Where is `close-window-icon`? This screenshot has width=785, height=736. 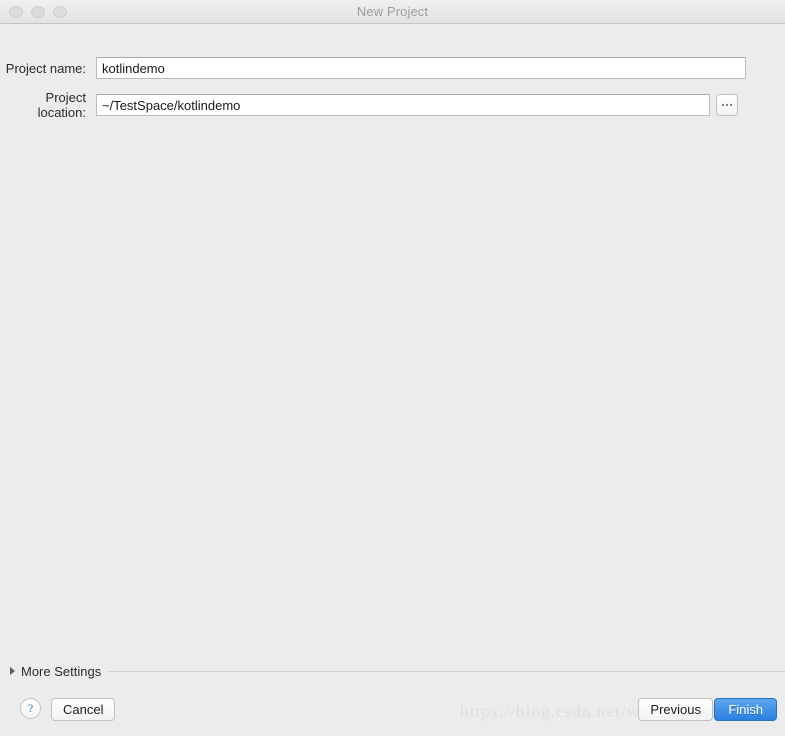
close-window-icon is located at coordinates (16, 11).